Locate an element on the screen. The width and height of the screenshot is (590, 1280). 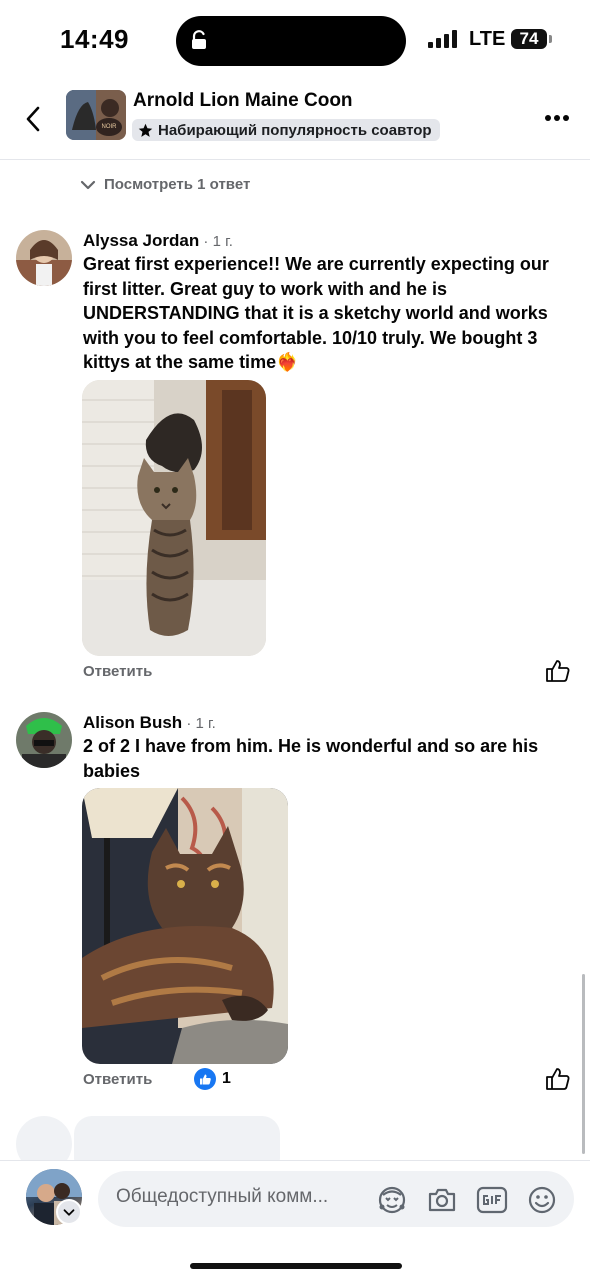
role-badge: Набирающий популярность соавтор is located at coordinates (286, 130).